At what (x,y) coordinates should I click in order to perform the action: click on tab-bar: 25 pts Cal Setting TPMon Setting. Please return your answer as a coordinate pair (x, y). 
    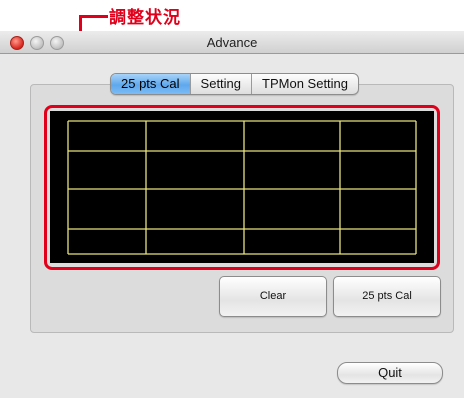
    Looking at the image, I should click on (235, 84).